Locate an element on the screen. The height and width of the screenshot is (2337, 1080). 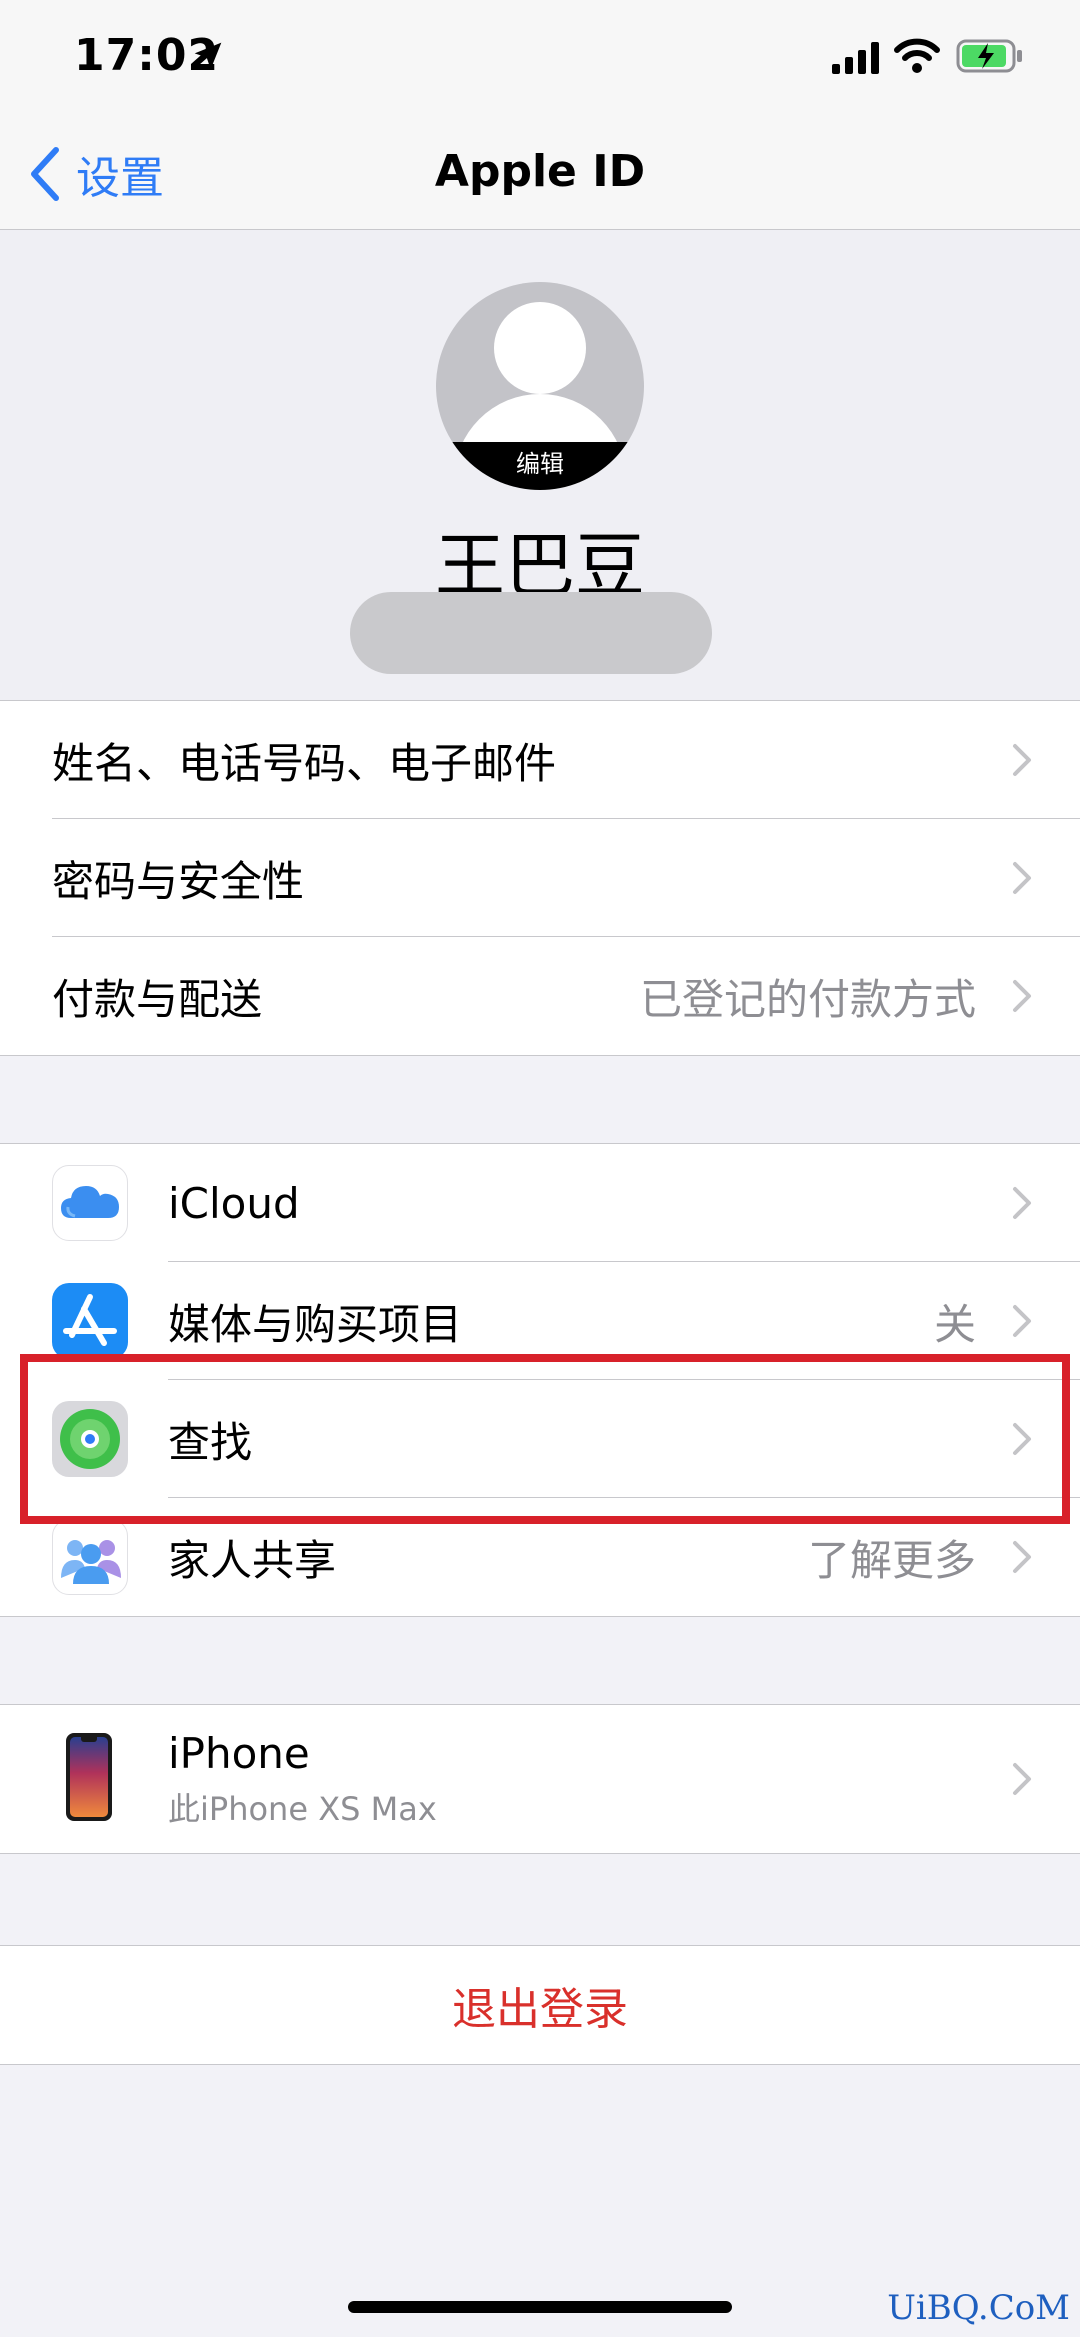
avatar: 编辑 is located at coordinates (540, 386).